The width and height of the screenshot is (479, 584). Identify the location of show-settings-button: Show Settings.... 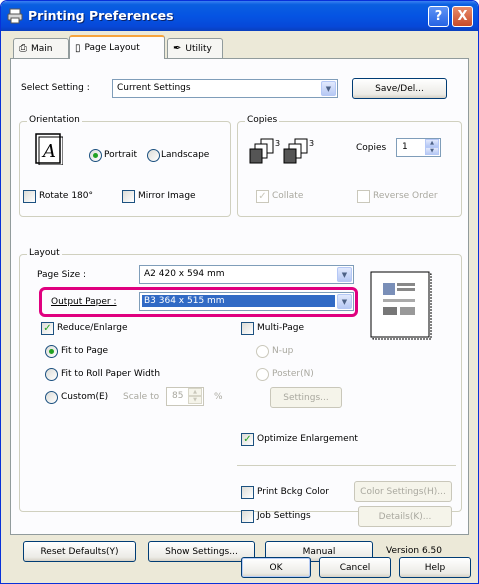
(201, 551).